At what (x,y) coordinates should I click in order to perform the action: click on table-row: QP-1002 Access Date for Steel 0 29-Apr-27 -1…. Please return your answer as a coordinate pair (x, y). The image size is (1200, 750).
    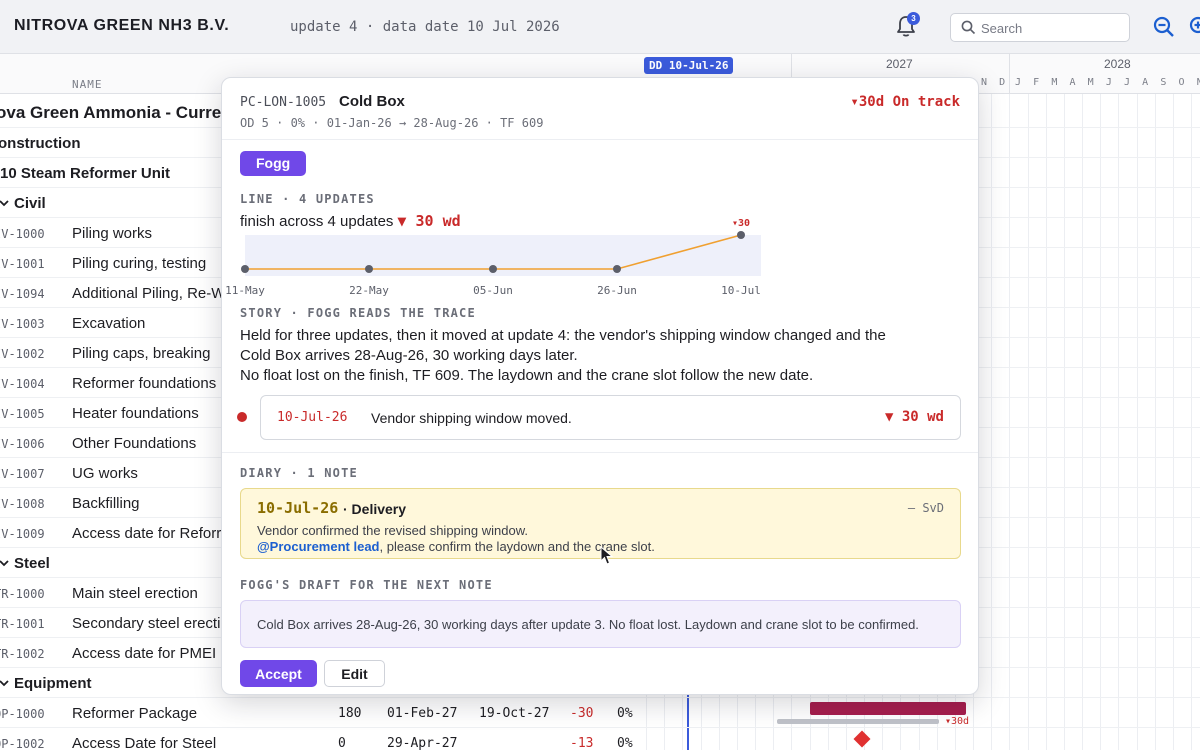
    Looking at the image, I should click on (600, 739).